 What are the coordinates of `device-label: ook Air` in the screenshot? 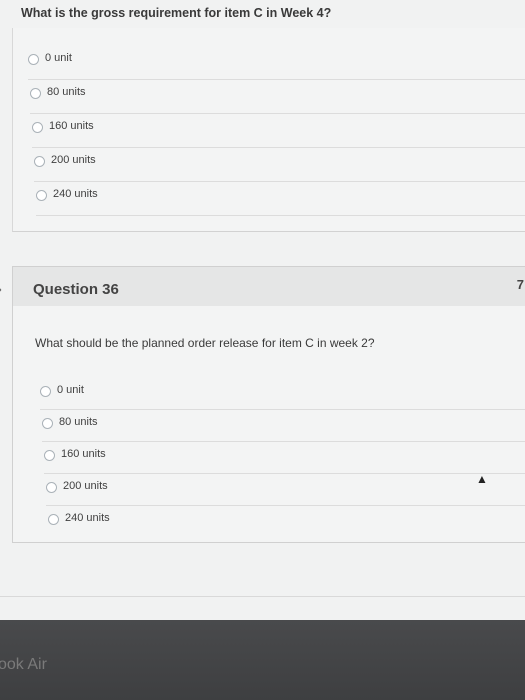 It's located at (23, 664).